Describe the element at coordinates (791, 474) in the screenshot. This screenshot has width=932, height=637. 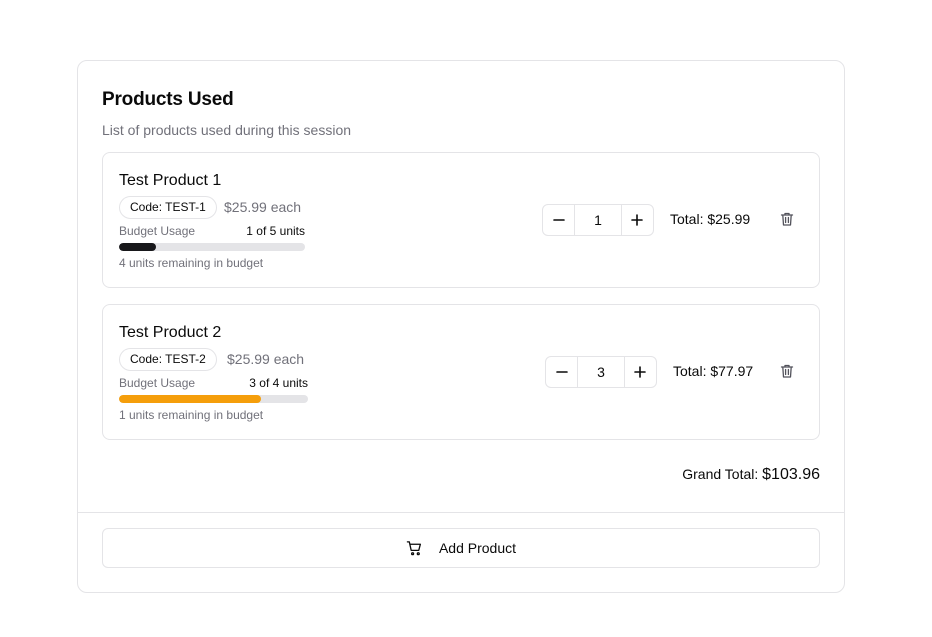
I see `grand-total-value: $103.96` at that location.